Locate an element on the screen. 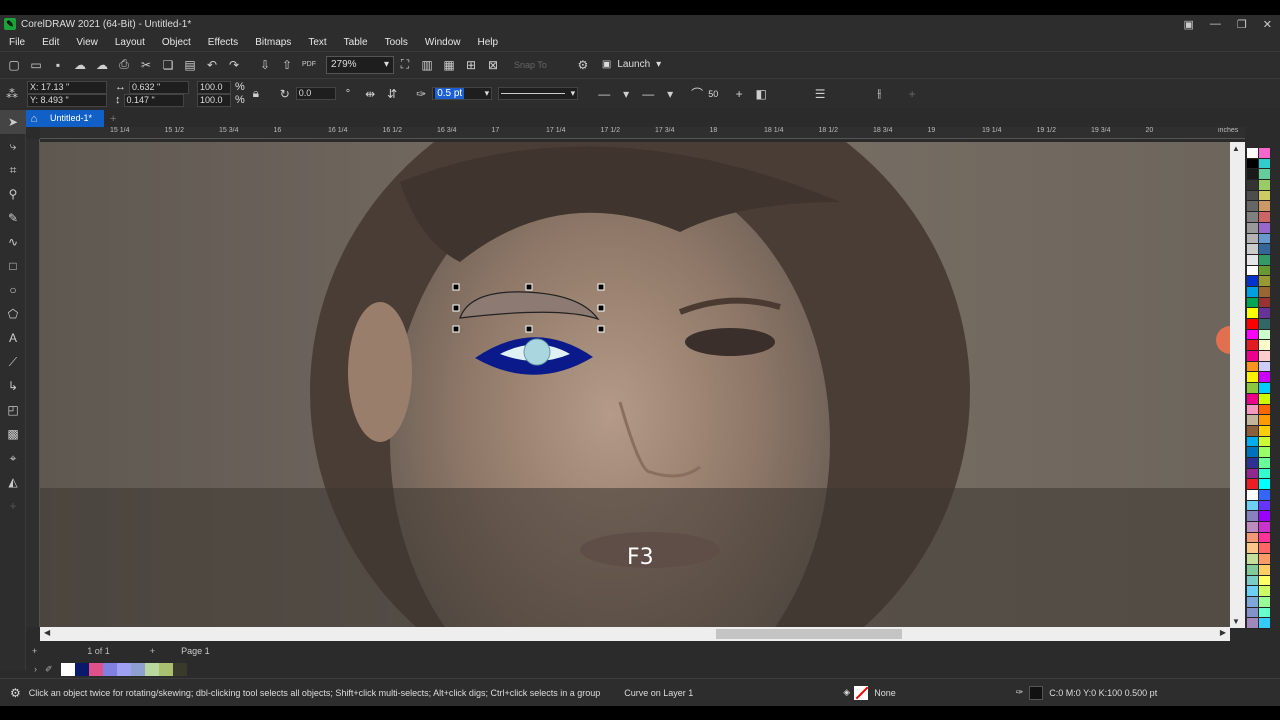 The width and height of the screenshot is (1280, 720). rotation-angle-field: 0.0 is located at coordinates (315, 93).